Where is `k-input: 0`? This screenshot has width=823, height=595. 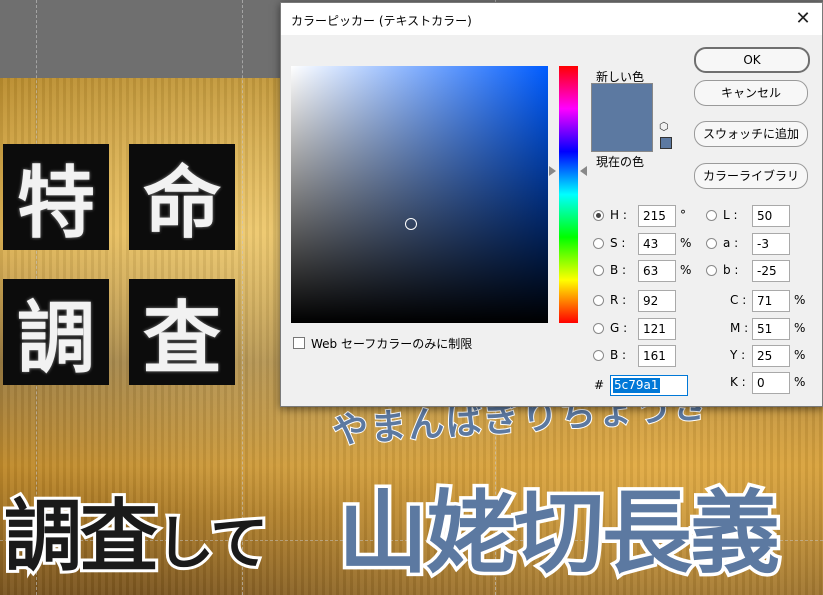 k-input: 0 is located at coordinates (771, 383).